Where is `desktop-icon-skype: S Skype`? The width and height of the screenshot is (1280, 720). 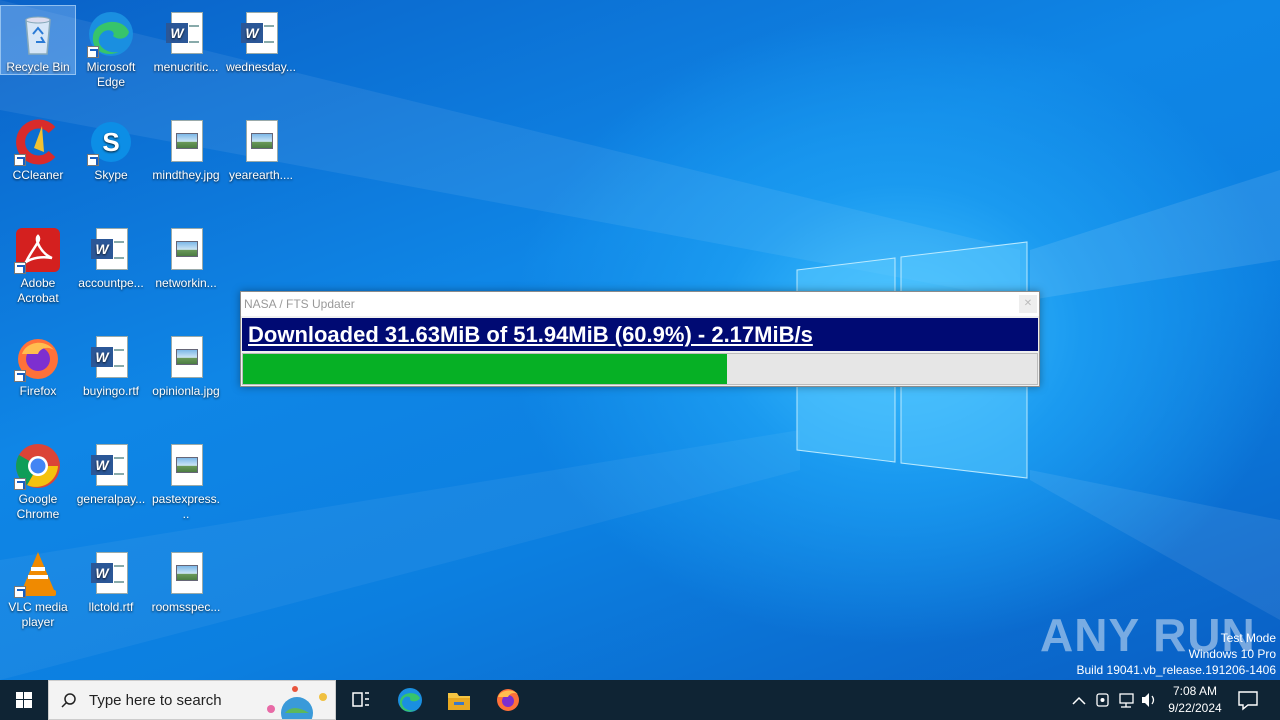
desktop-icon-skype: S Skype is located at coordinates (111, 148).